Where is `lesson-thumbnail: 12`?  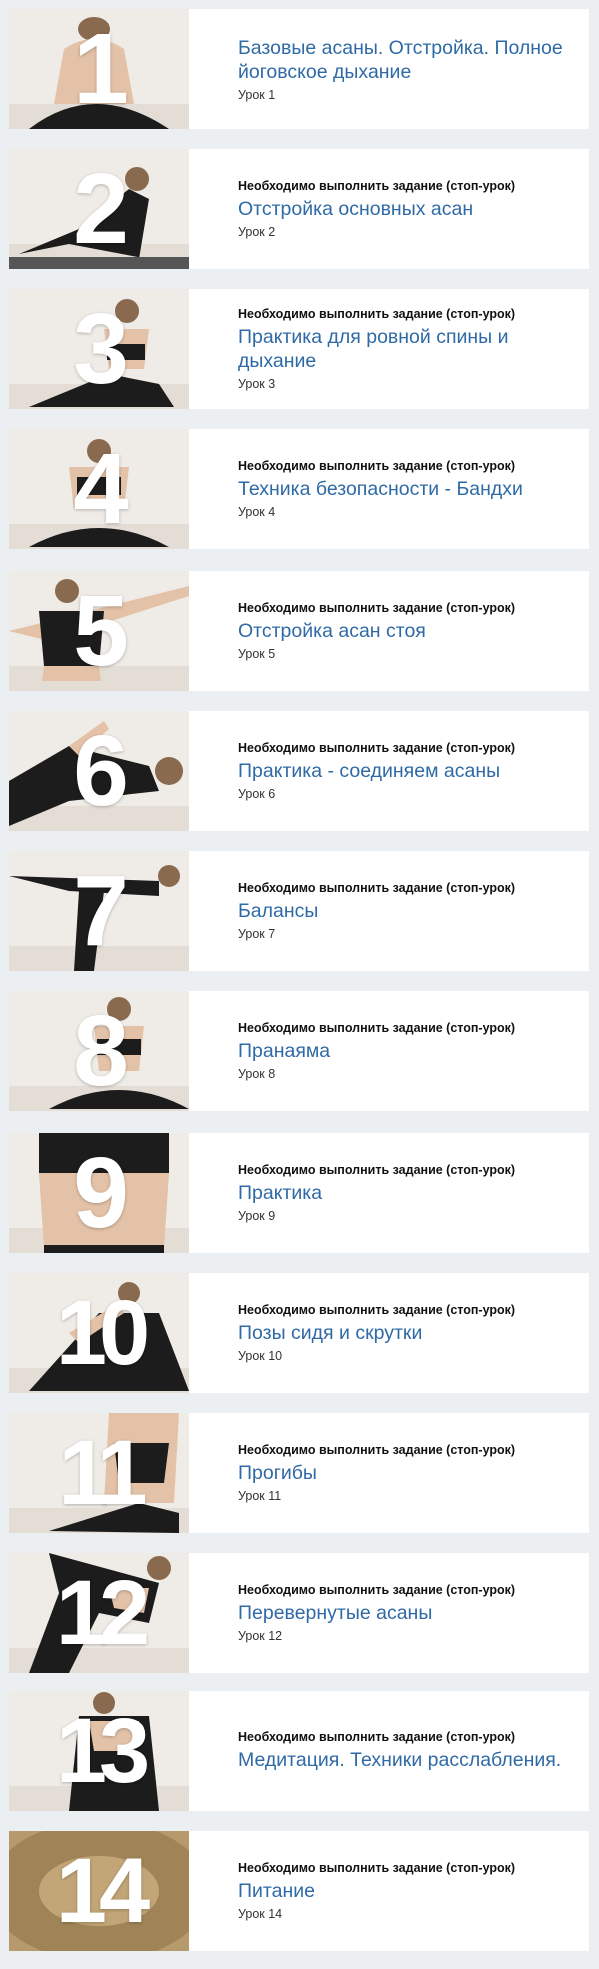 lesson-thumbnail: 12 is located at coordinates (99, 1613).